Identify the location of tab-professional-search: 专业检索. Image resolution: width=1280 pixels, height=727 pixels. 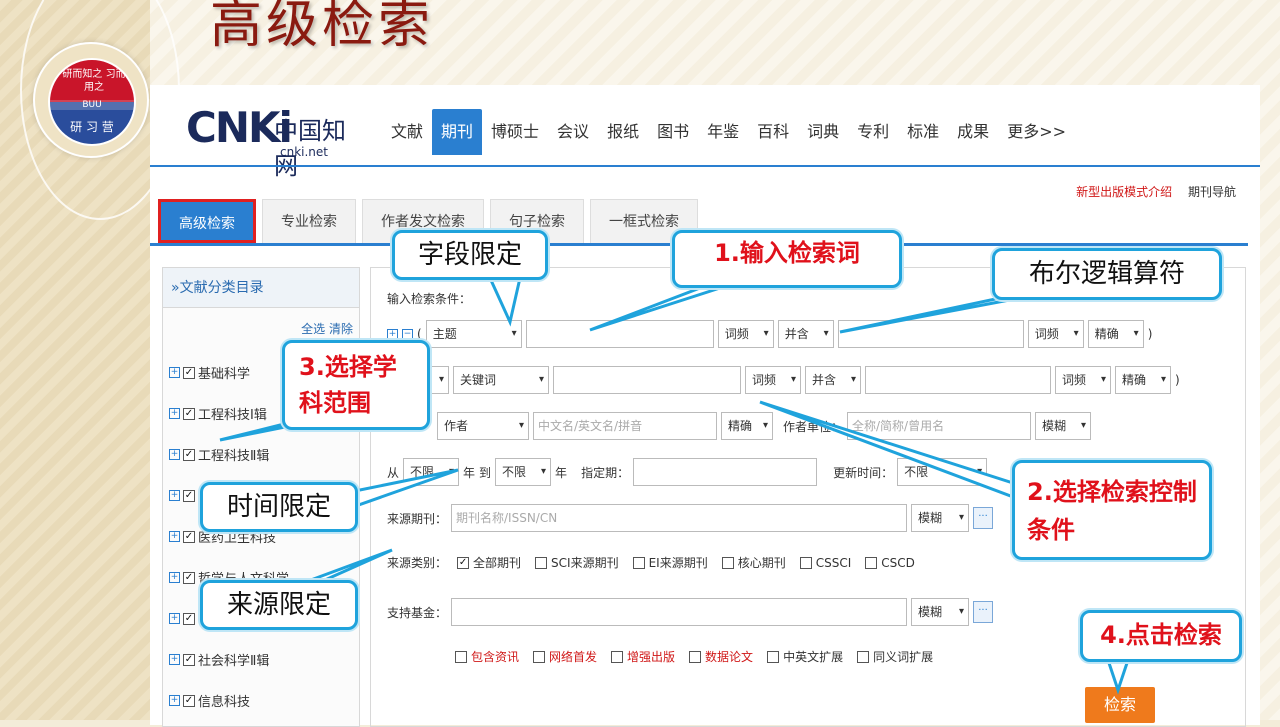
(309, 221).